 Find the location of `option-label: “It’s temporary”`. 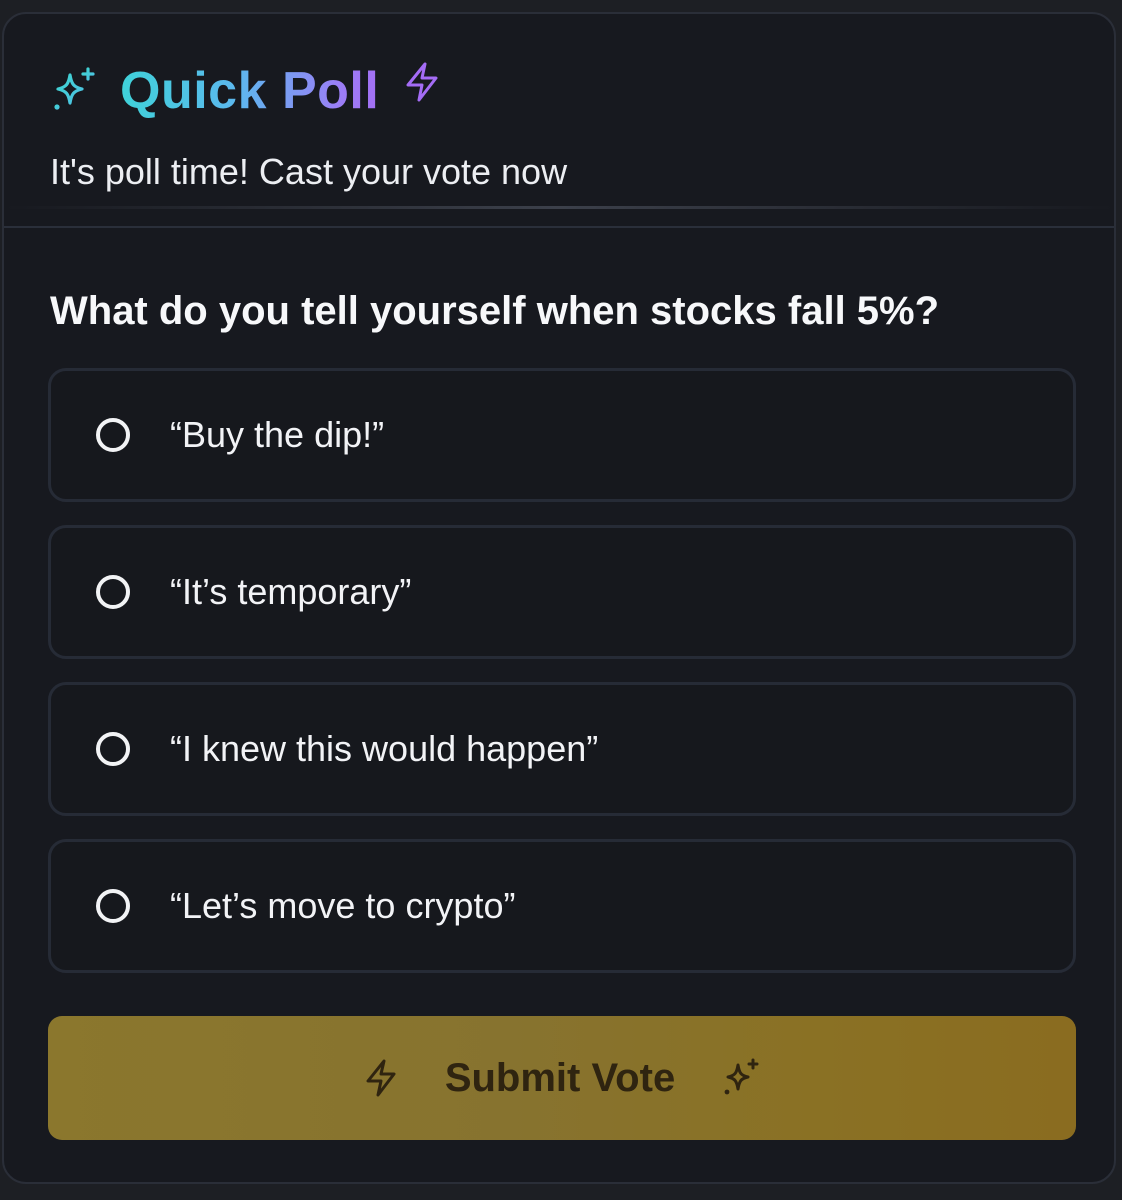

option-label: “It’s temporary” is located at coordinates (291, 591).